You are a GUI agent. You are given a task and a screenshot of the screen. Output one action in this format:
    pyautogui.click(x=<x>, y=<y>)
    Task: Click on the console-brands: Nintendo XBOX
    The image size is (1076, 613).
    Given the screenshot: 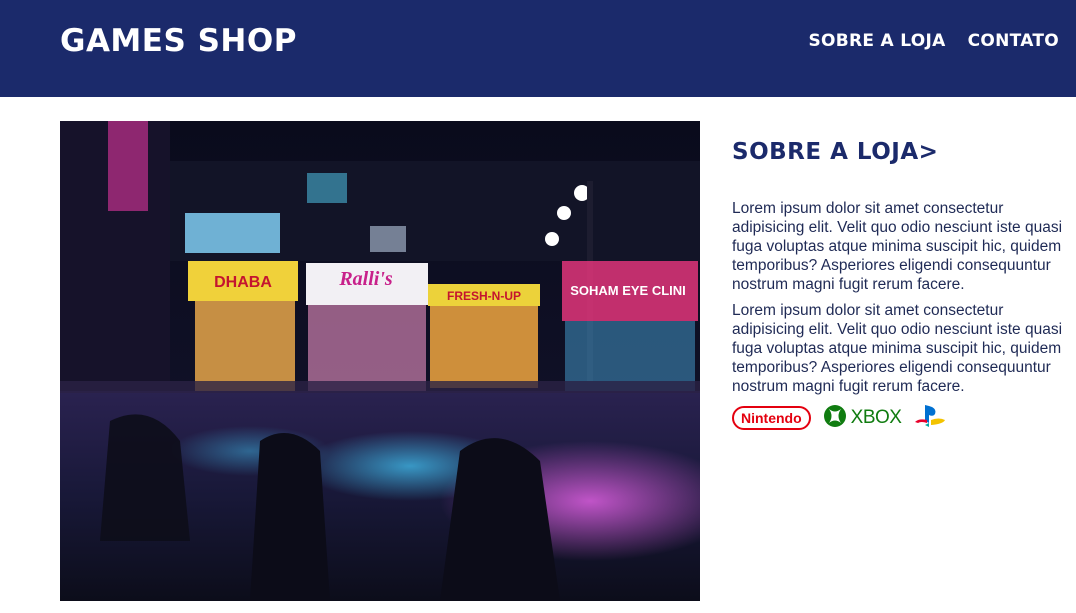 What is the action you would take?
    pyautogui.click(x=897, y=418)
    